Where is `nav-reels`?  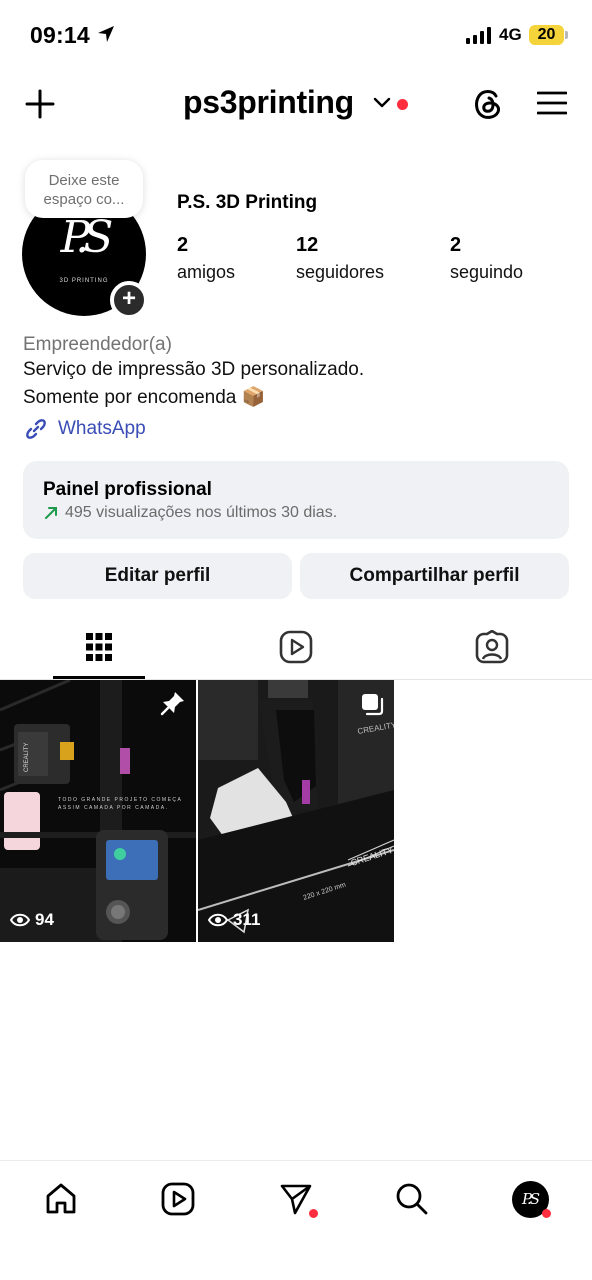
nav-reels is located at coordinates (178, 1199).